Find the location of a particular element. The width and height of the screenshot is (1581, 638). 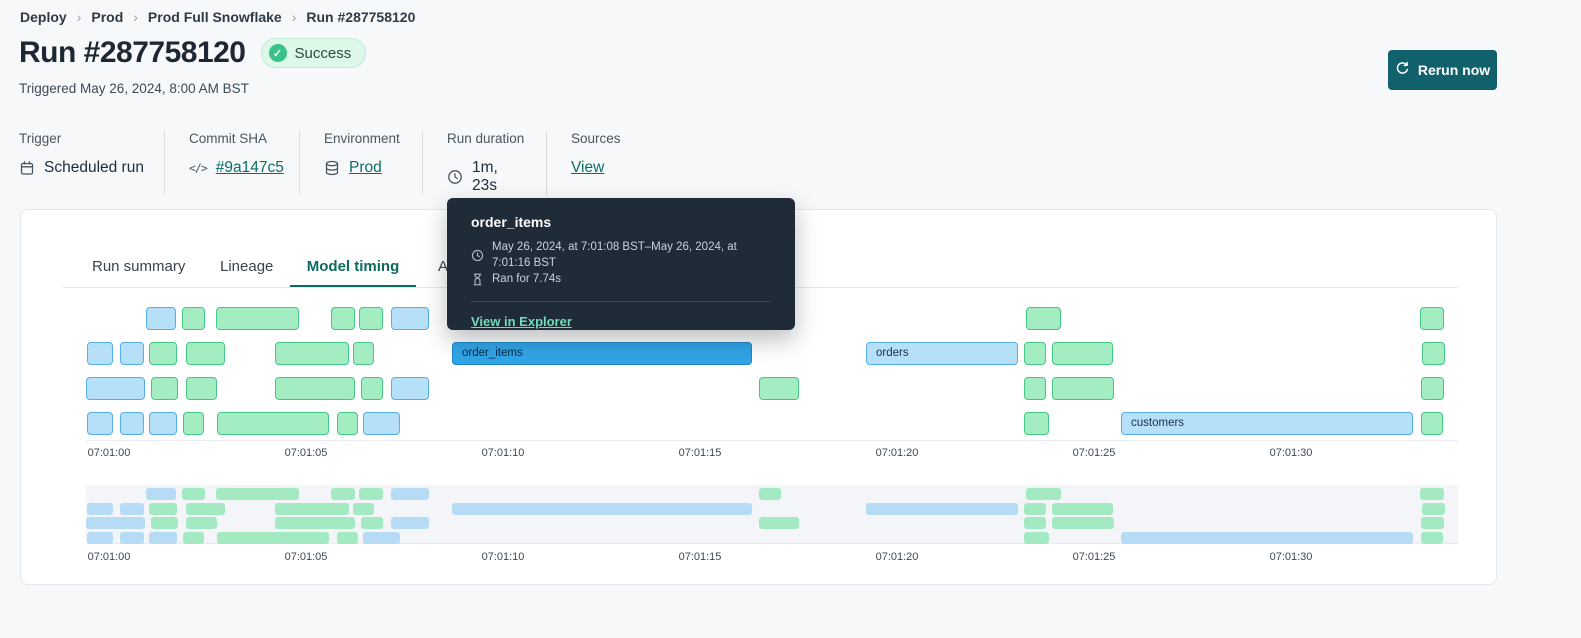

gantt-bar-order_items: order_items is located at coordinates (602, 353).